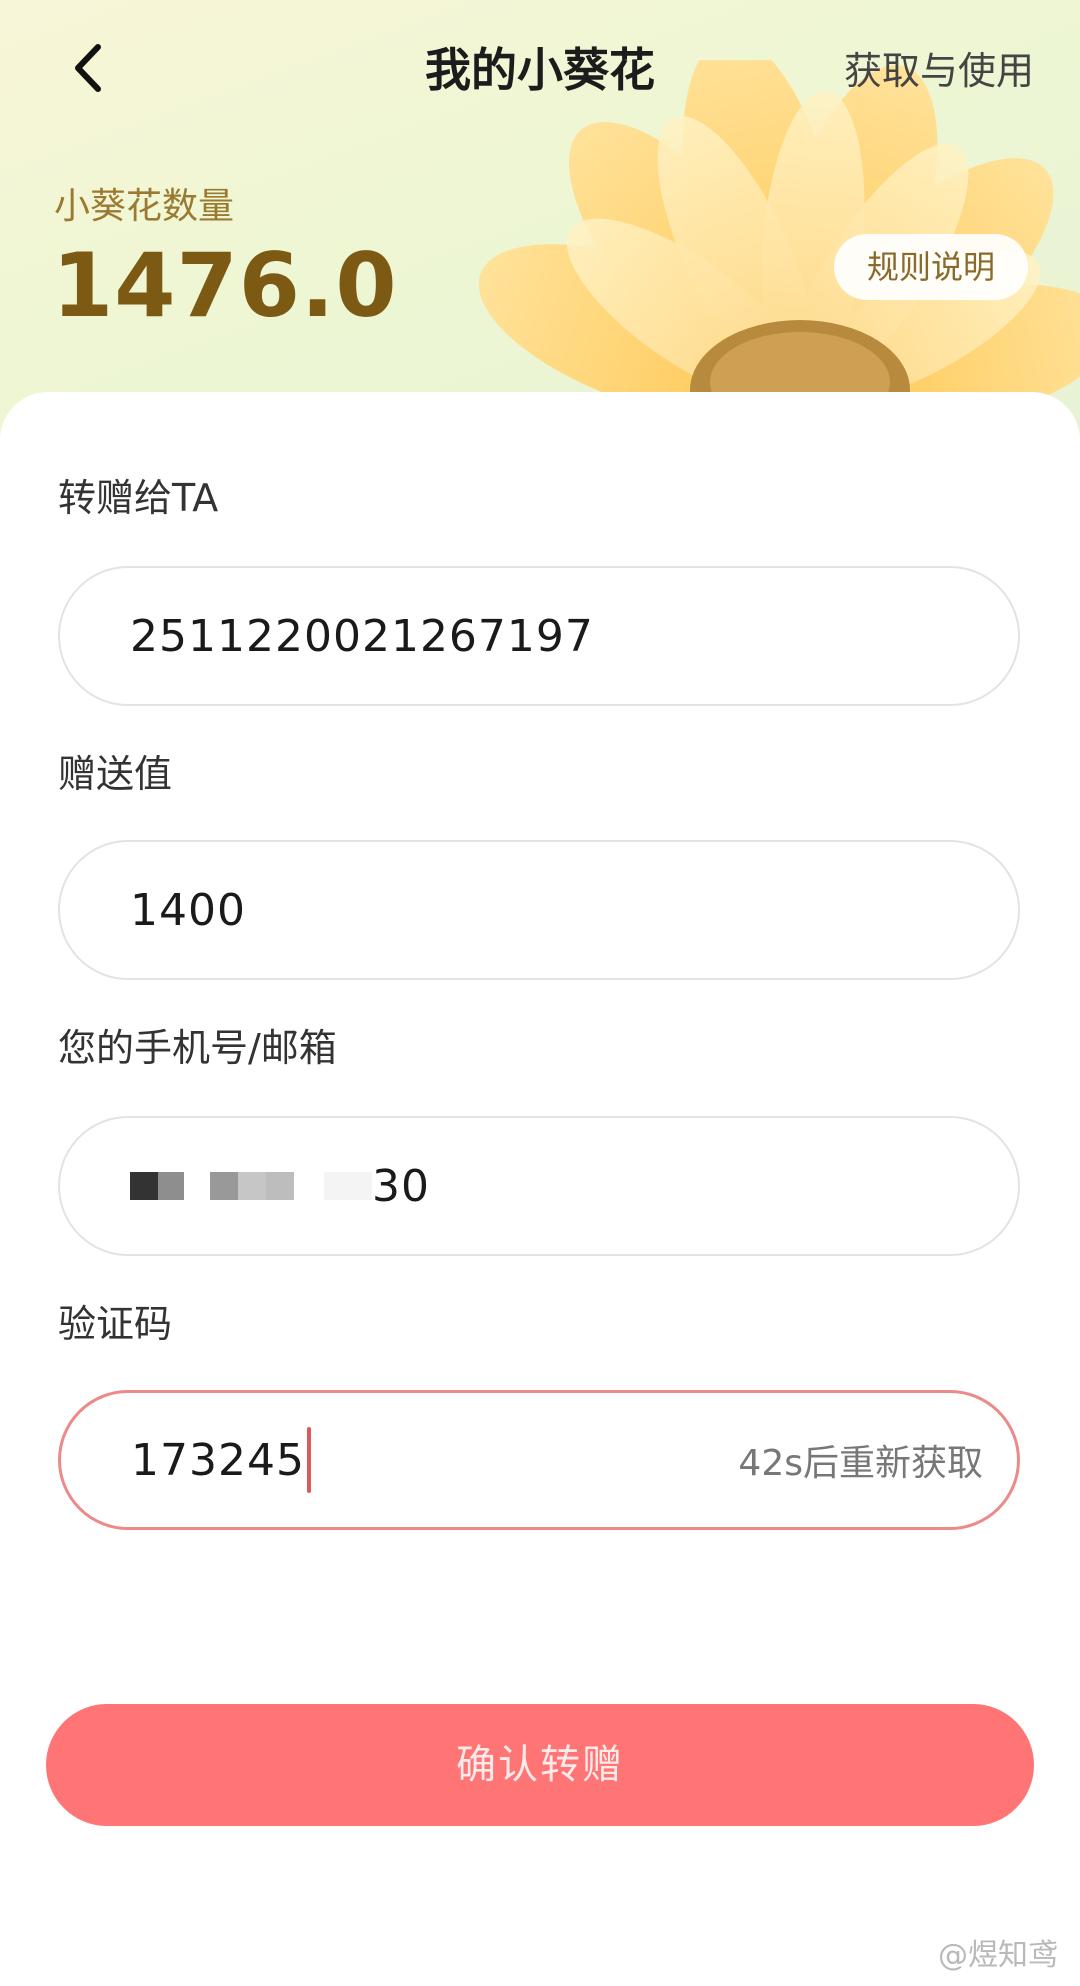  Describe the element at coordinates (860, 1460) in the screenshot. I see `resend-countdown: 42s后重新获取` at that location.